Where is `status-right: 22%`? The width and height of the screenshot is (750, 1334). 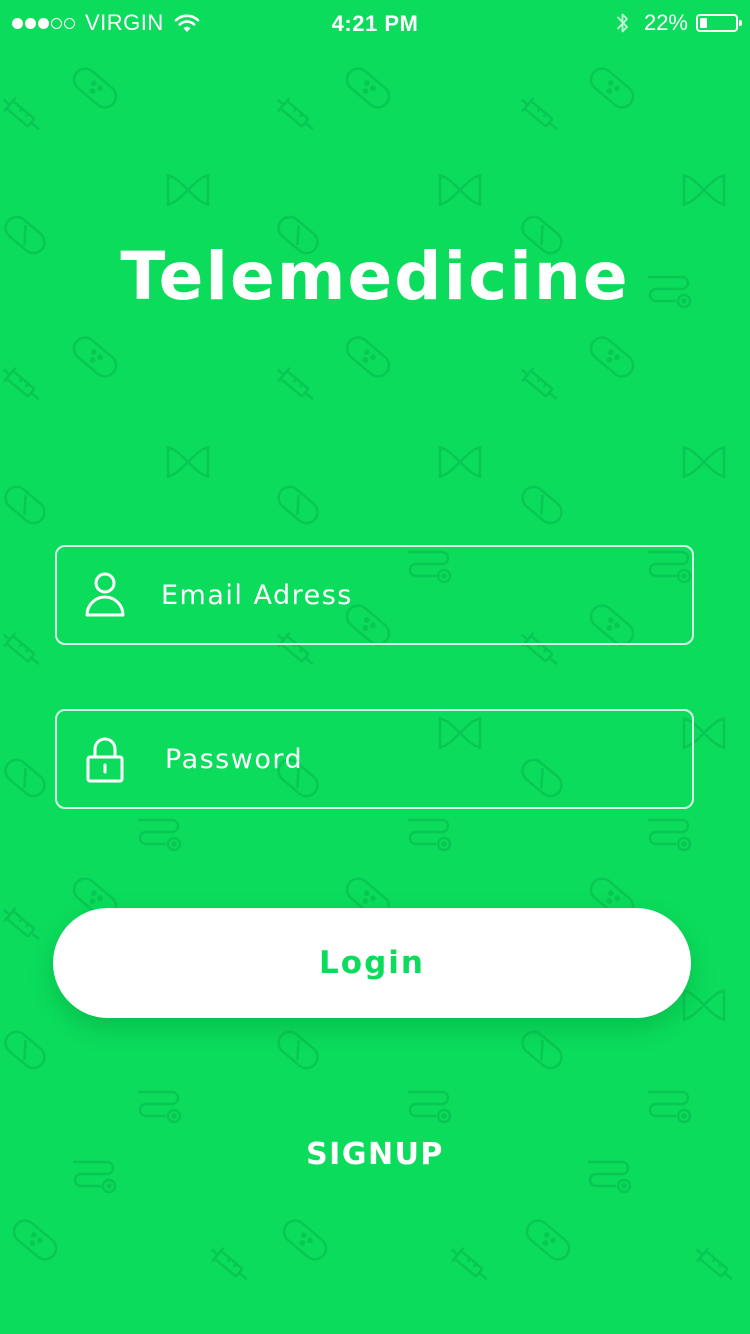
status-right: 22% is located at coordinates (679, 23).